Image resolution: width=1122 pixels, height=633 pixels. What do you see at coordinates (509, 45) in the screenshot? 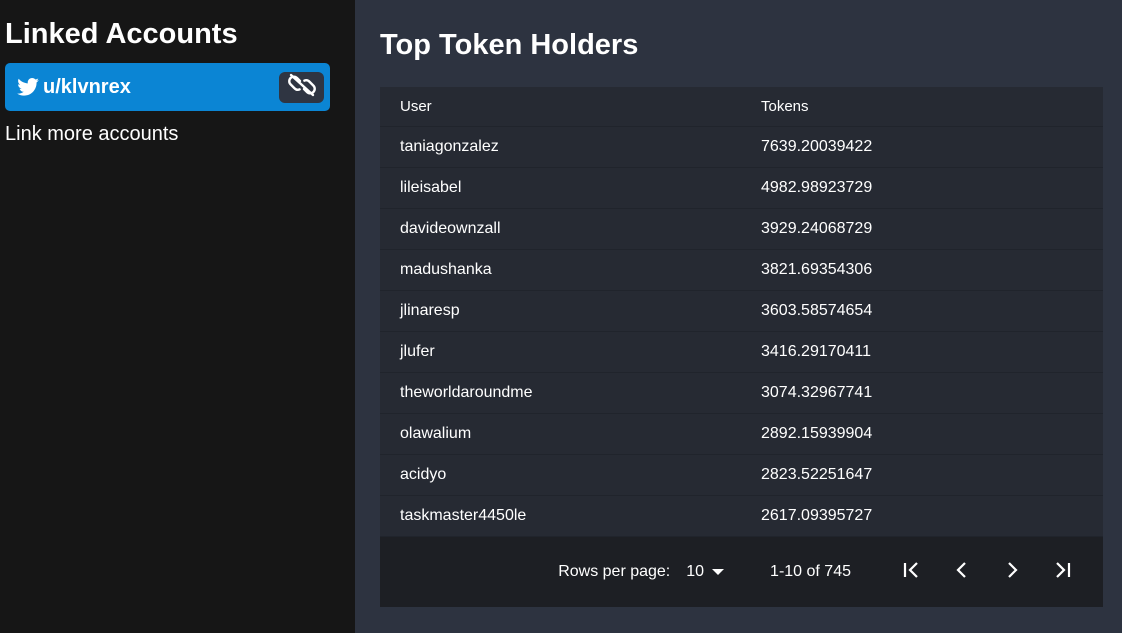
I see `page-title: Top Token Holders` at bounding box center [509, 45].